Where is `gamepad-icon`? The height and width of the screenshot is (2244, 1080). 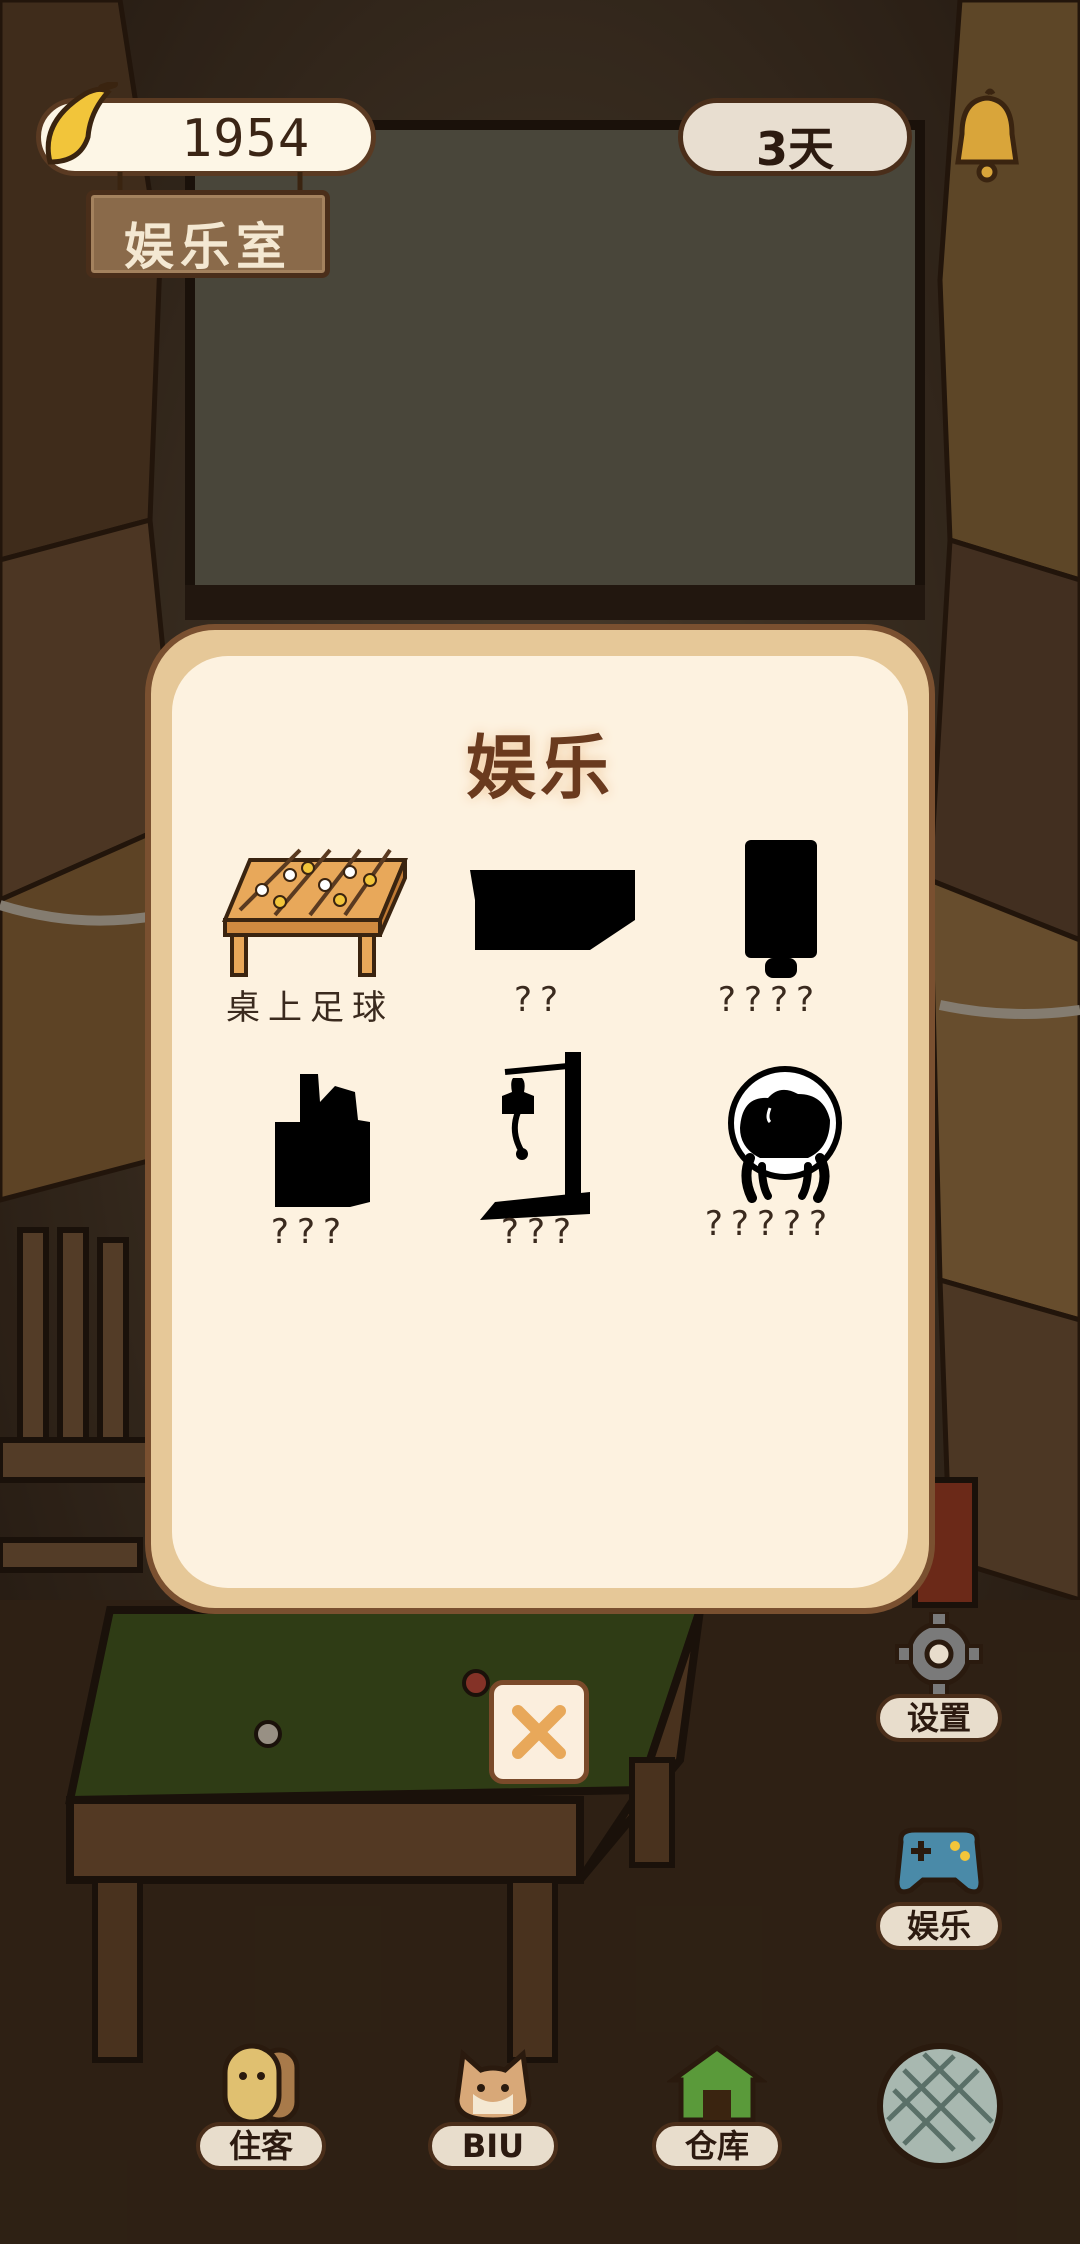 gamepad-icon is located at coordinates (939, 1861).